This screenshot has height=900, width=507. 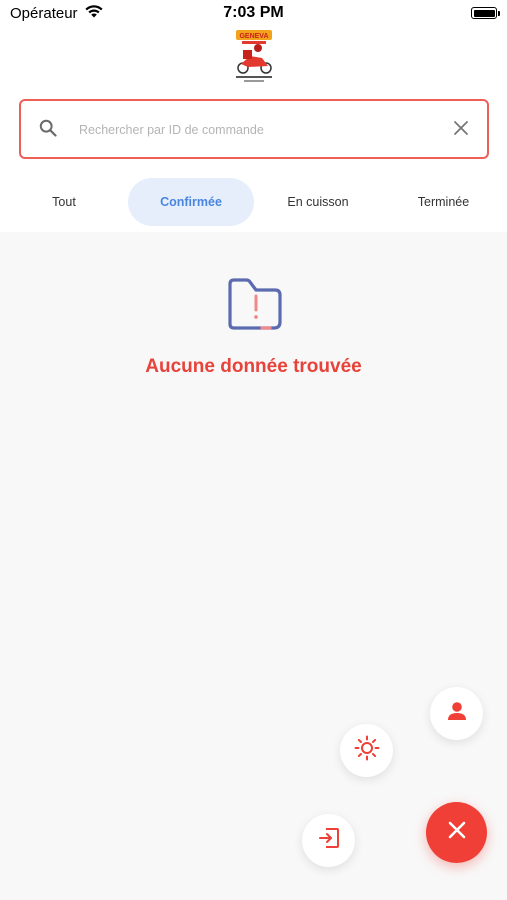 I want to click on tab-confirmed: Confirmée, so click(x=191, y=202).